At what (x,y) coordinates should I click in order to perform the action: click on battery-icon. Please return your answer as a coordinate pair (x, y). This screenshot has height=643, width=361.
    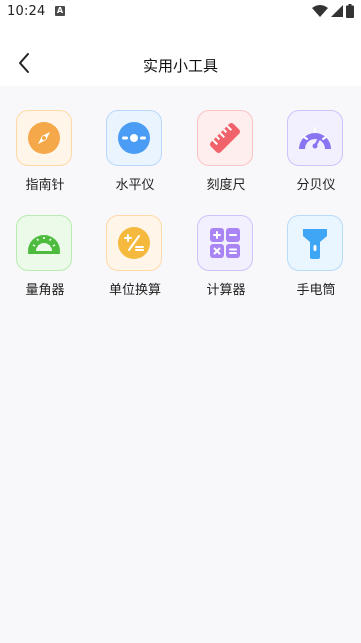
    Looking at the image, I should click on (350, 11).